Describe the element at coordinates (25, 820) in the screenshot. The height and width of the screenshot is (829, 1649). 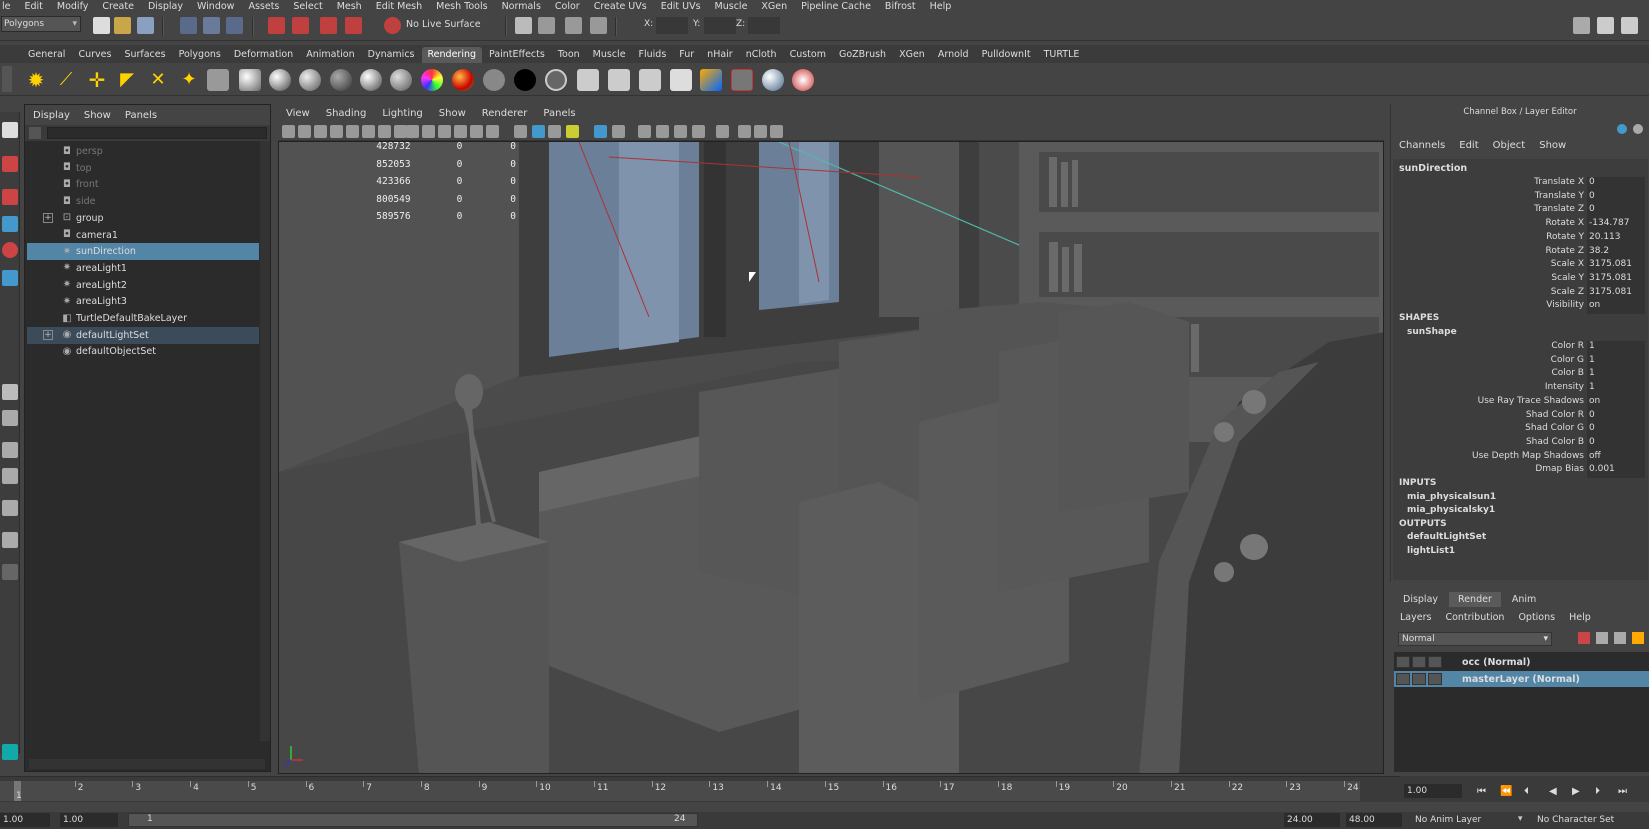
I see `start-time-field: 1.00` at that location.